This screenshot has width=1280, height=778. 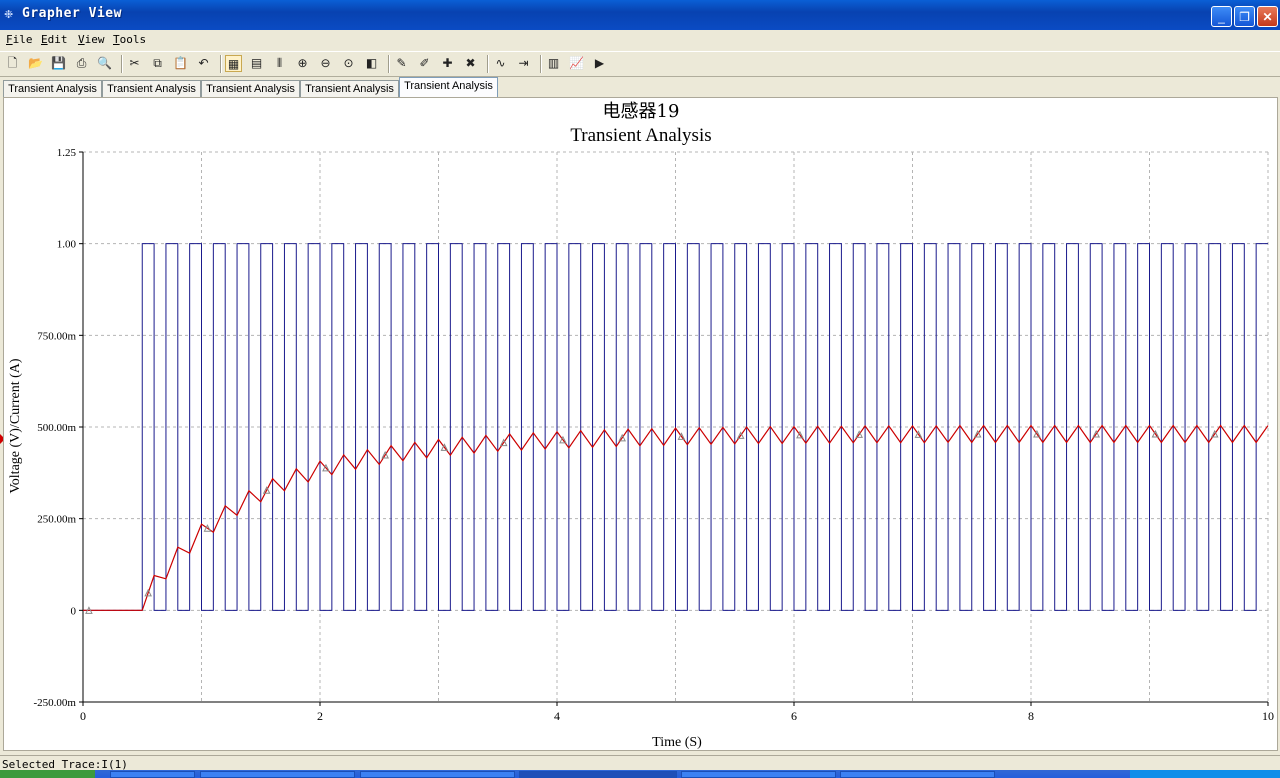 I want to click on restore-icon: ❐, so click(x=1244, y=17).